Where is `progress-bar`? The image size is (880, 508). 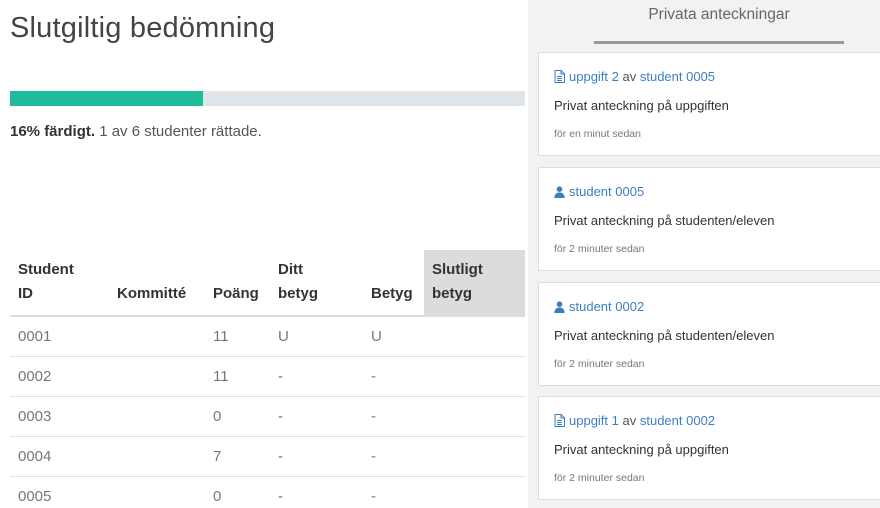 progress-bar is located at coordinates (267, 98).